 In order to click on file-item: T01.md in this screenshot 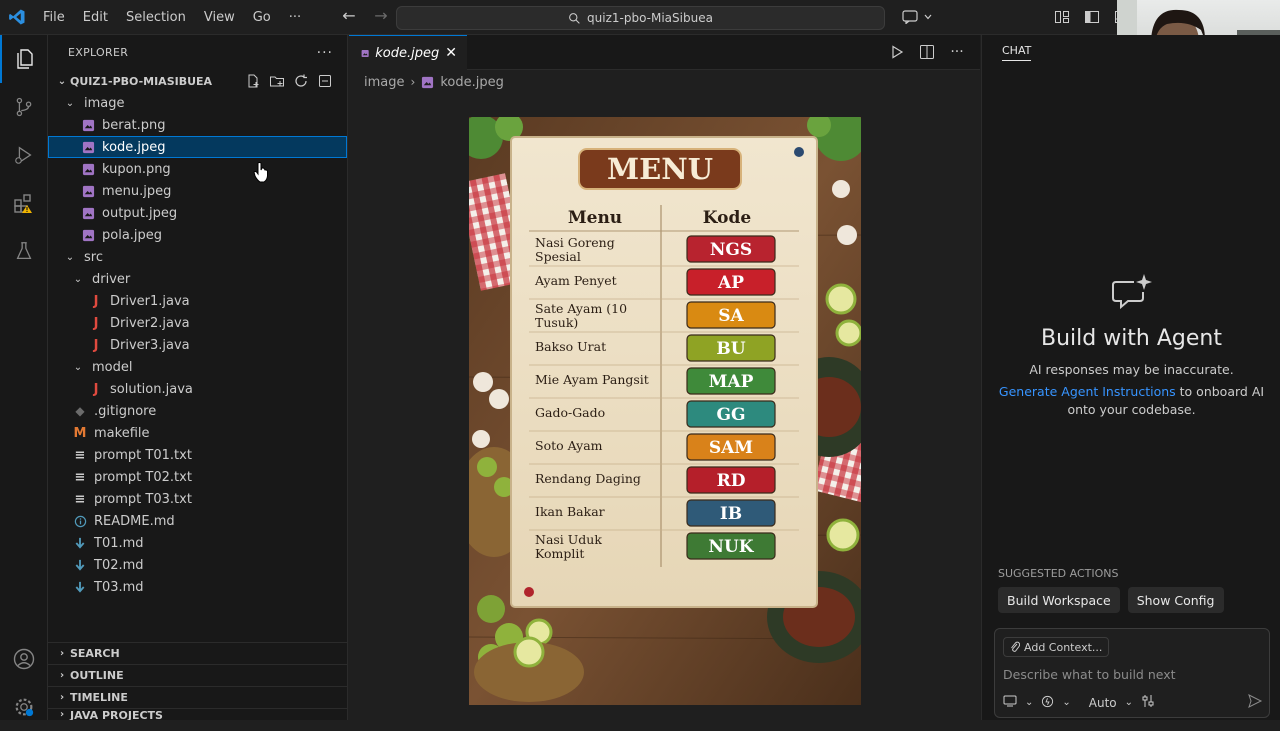, I will do `click(197, 543)`.